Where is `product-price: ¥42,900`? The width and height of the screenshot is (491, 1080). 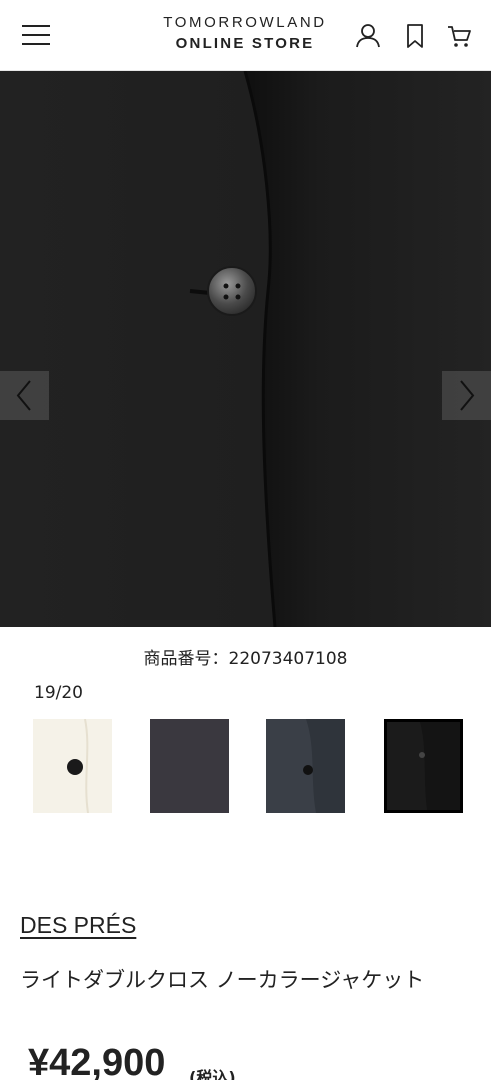 product-price: ¥42,900 is located at coordinates (97, 1061).